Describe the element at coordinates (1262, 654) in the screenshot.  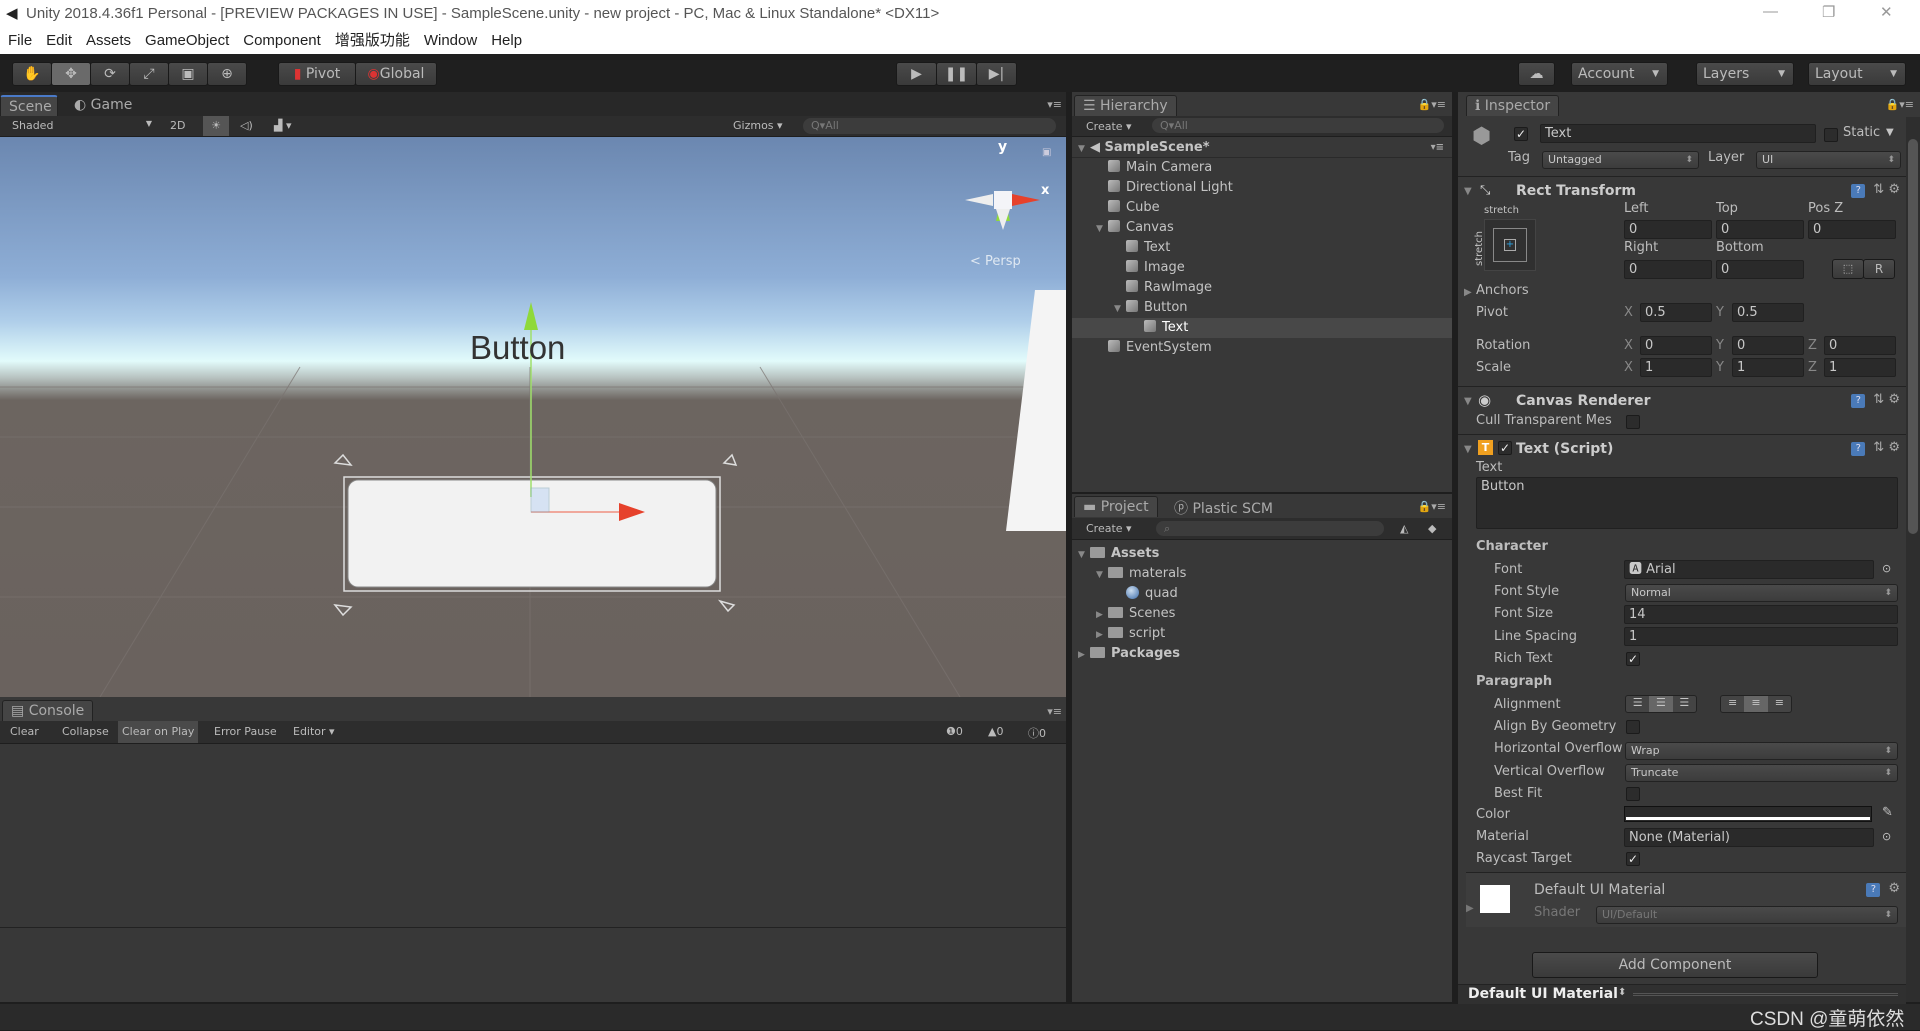
I see `project-item: ▶ Packages` at that location.